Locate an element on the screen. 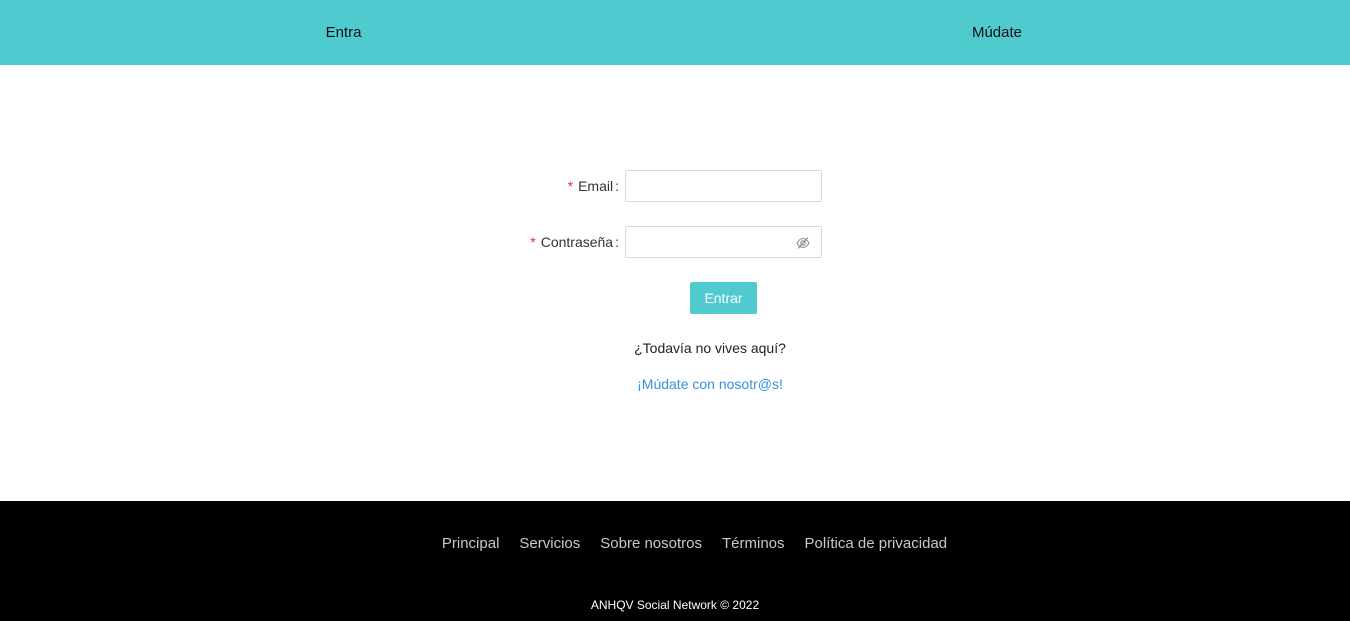  email-field-wrapper is located at coordinates (723, 186).